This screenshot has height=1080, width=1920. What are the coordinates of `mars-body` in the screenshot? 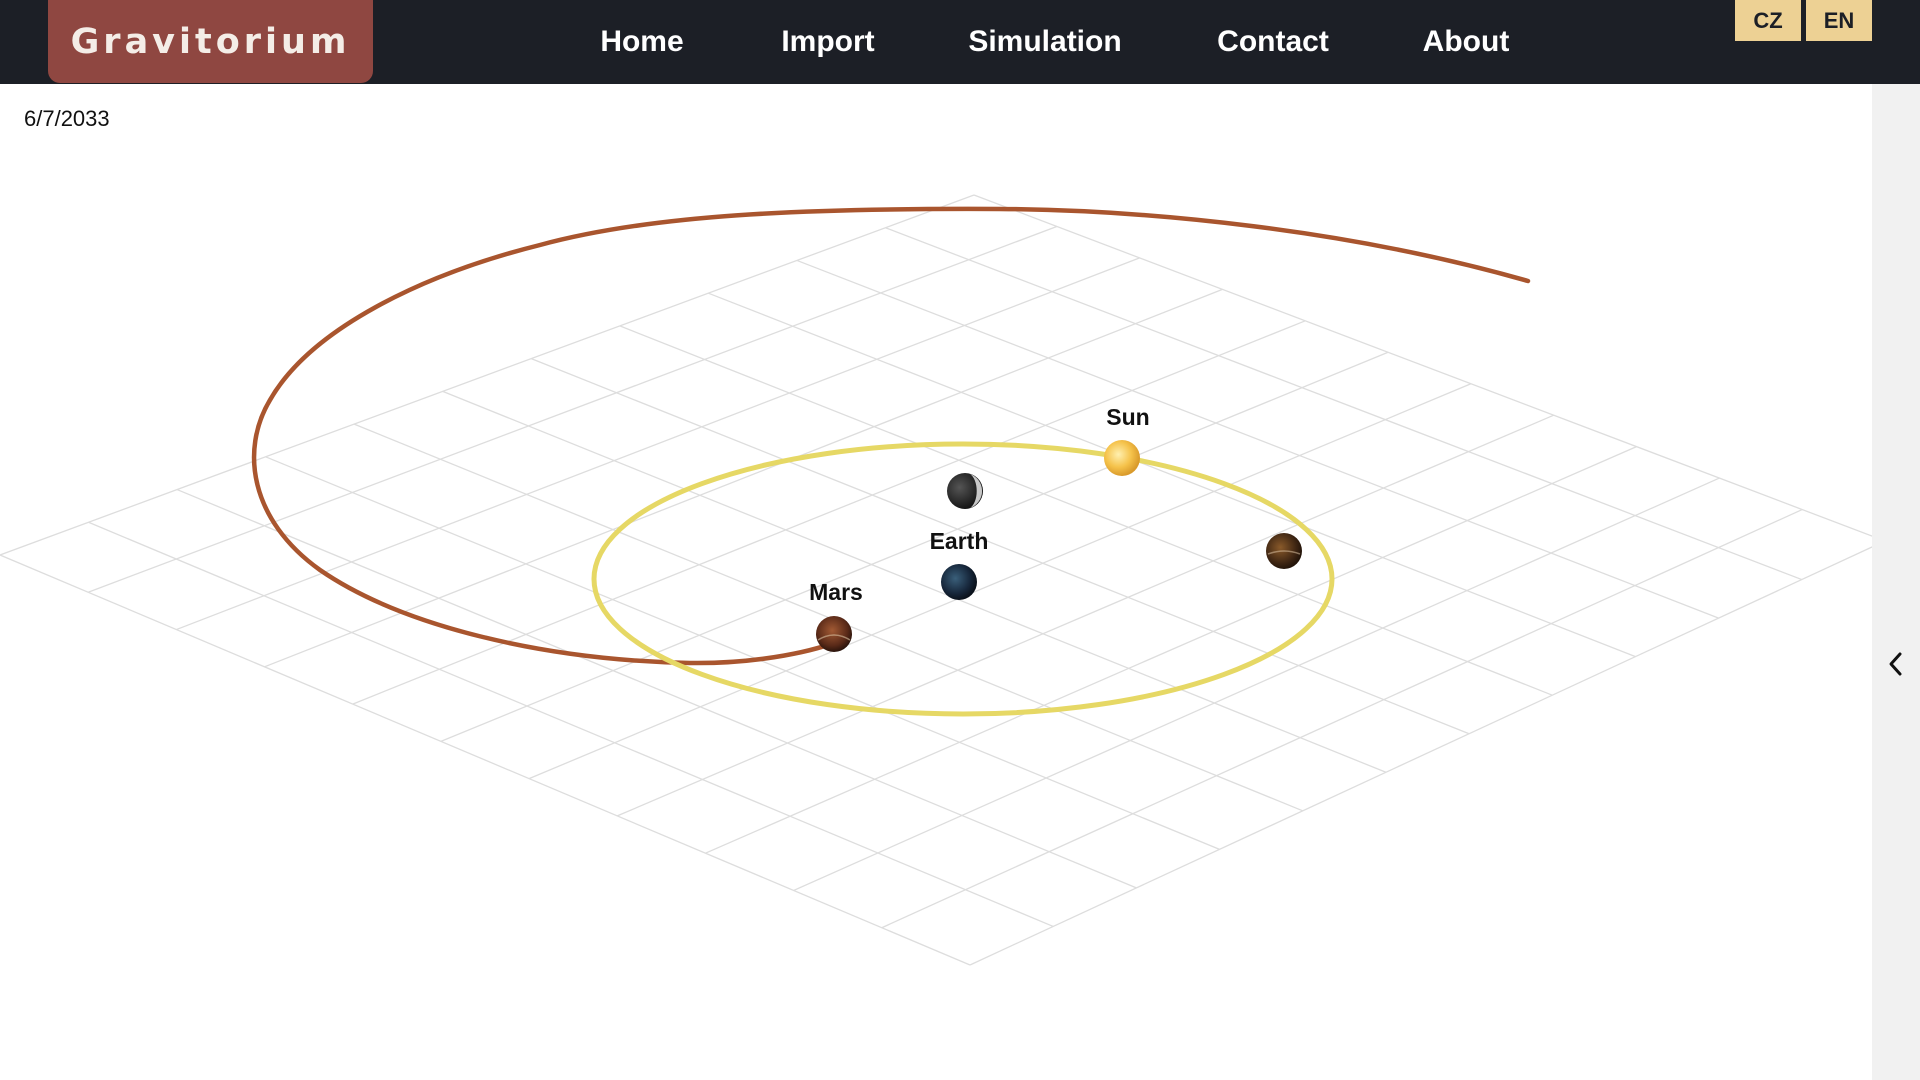 It's located at (834, 634).